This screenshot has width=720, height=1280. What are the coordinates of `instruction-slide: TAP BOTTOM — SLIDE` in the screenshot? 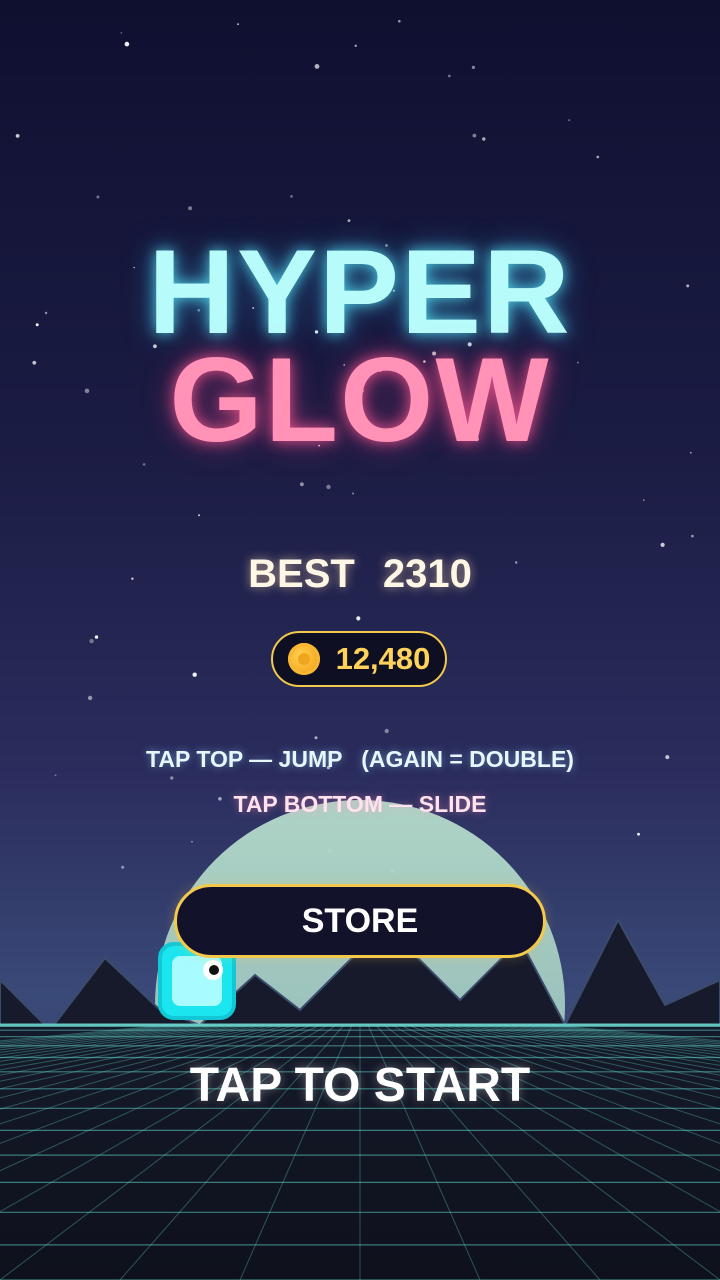 It's located at (360, 804).